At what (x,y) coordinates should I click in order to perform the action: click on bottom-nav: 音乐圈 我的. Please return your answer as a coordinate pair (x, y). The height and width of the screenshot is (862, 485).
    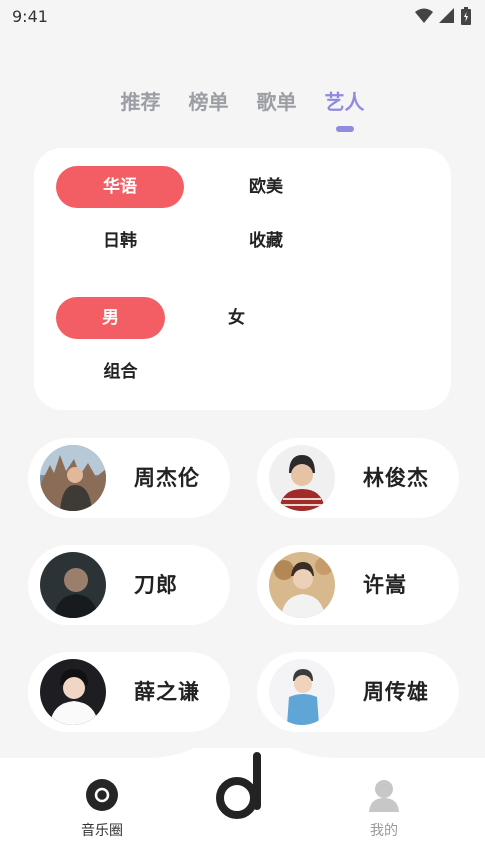
    Looking at the image, I should click on (242, 805).